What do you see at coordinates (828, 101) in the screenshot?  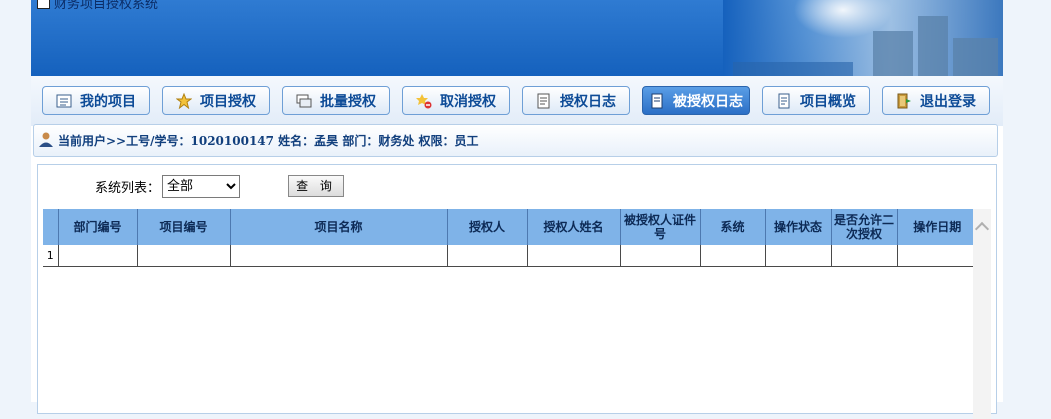 I see `nav-label: 项目概览` at bounding box center [828, 101].